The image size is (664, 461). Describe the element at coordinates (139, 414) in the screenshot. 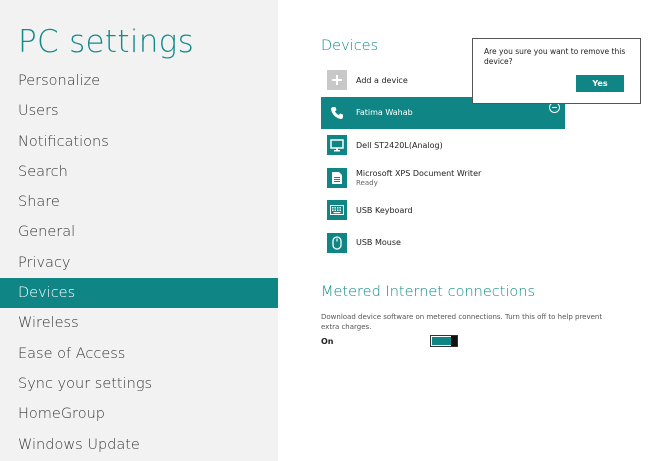

I see `nav-item-homegroup: HomeGroup` at that location.